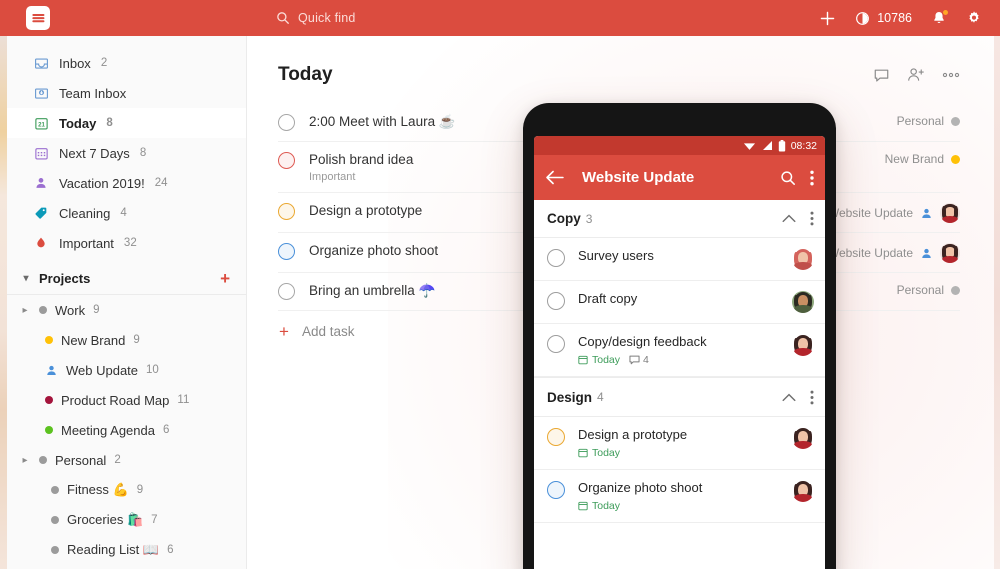  What do you see at coordinates (639, 360) in the screenshot?
I see `task-comment-count: 4` at bounding box center [639, 360].